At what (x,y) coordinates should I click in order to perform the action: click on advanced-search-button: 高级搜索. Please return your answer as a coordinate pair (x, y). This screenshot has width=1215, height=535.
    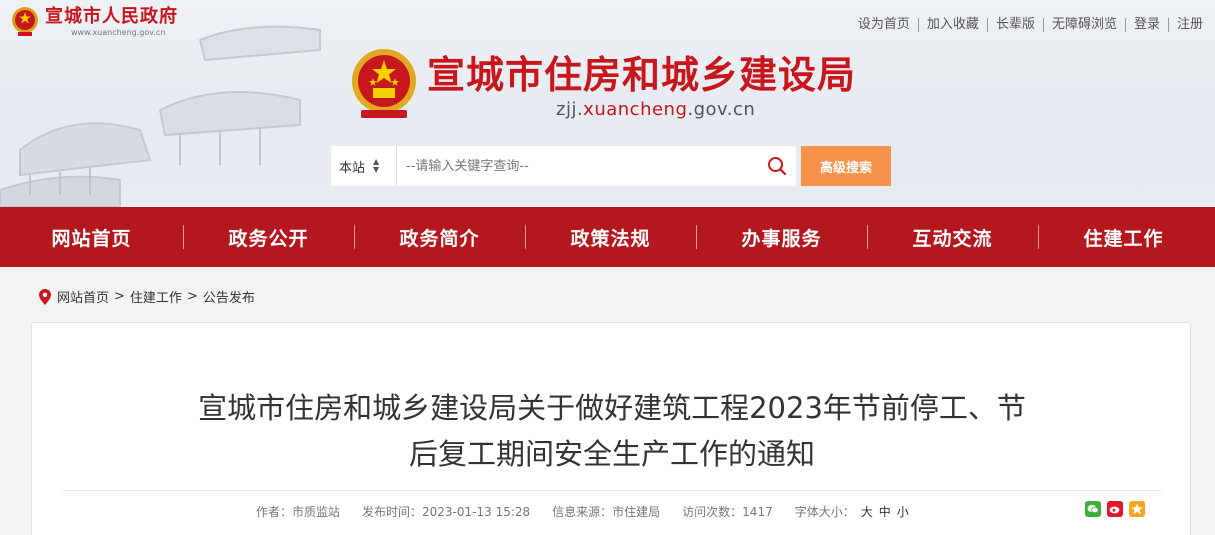
    Looking at the image, I should click on (846, 166).